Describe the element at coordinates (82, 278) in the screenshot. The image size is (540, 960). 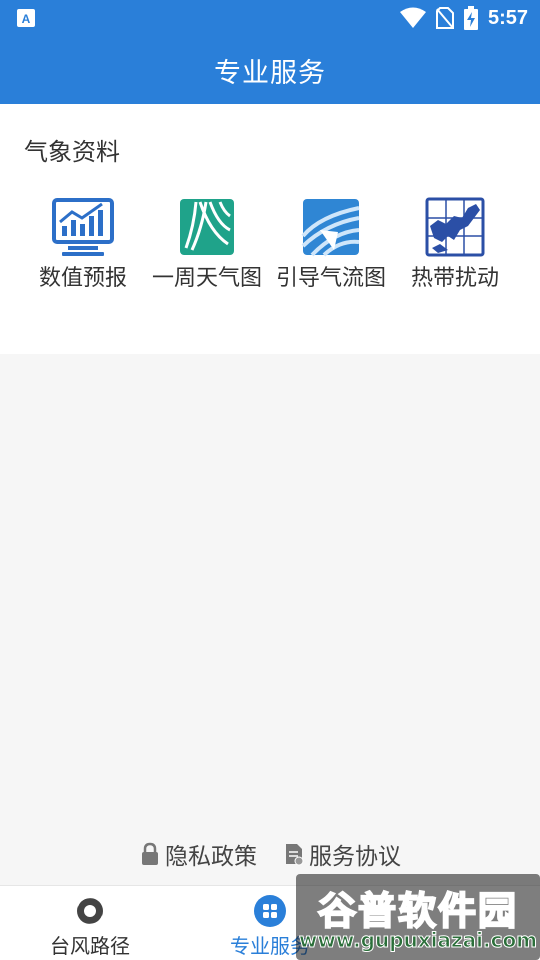
I see `grid-item-label: 数值预报` at that location.